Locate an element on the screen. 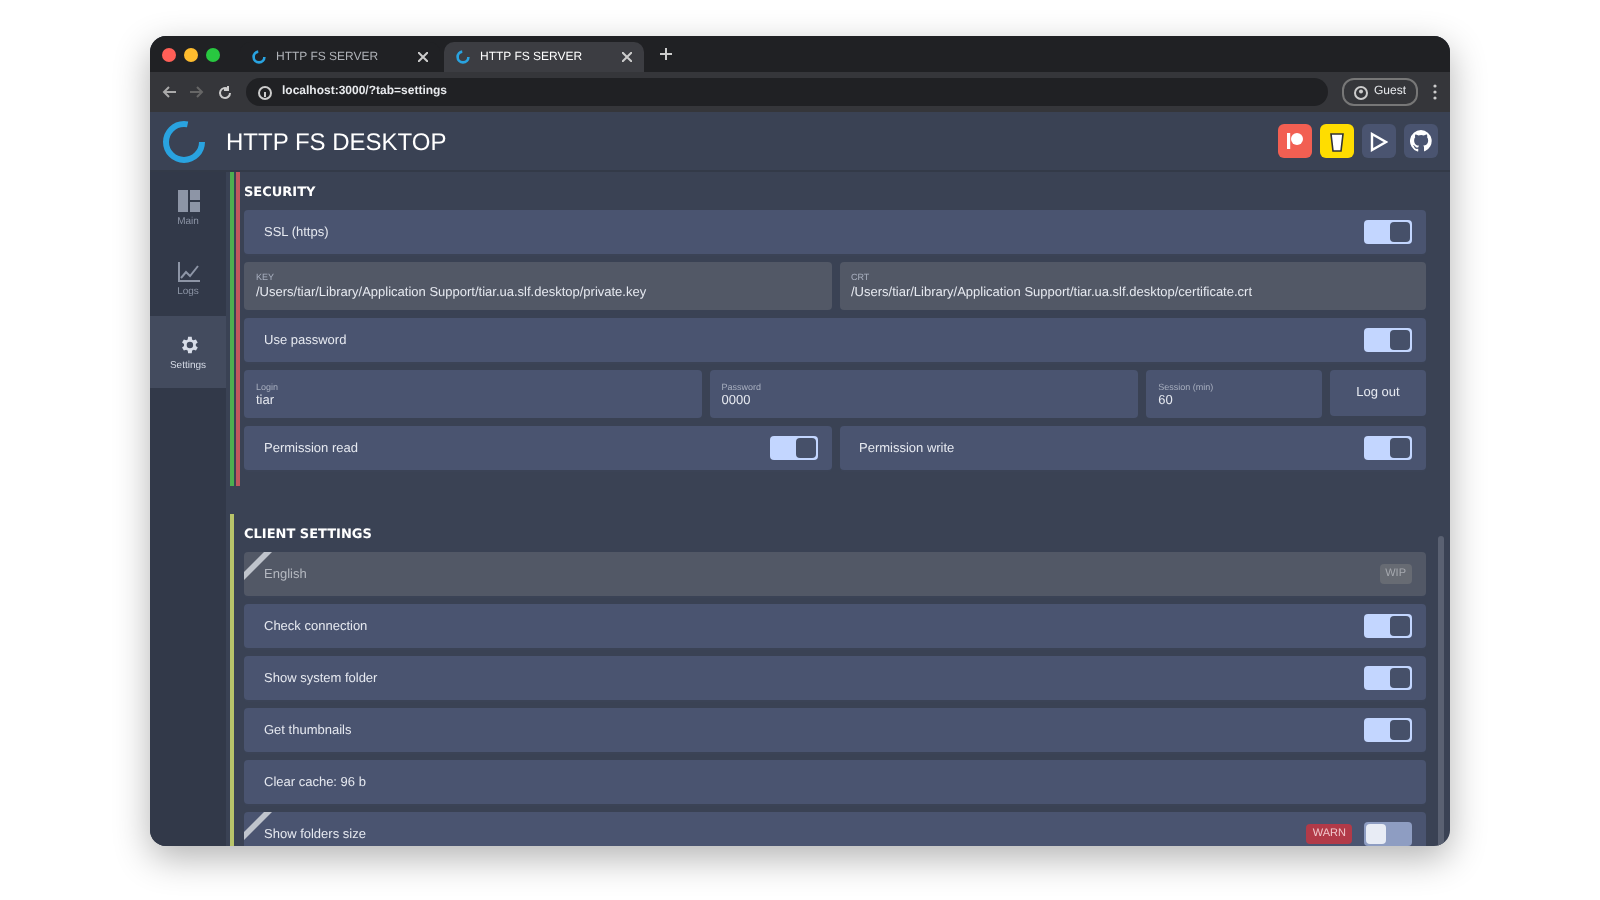 The height and width of the screenshot is (900, 1600). minimize-window-icon is located at coordinates (191, 54).